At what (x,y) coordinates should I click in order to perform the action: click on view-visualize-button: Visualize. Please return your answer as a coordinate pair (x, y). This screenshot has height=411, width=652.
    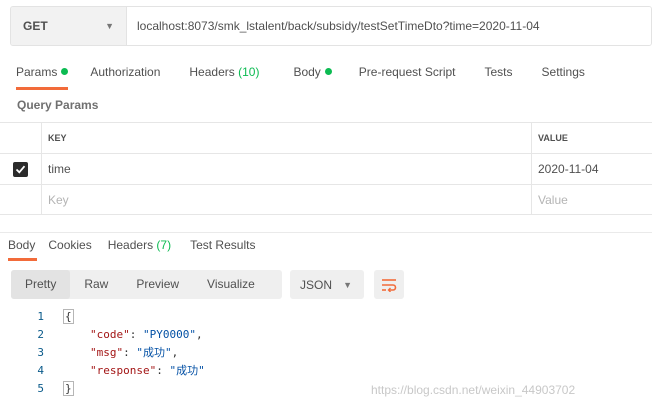
    Looking at the image, I should click on (231, 284).